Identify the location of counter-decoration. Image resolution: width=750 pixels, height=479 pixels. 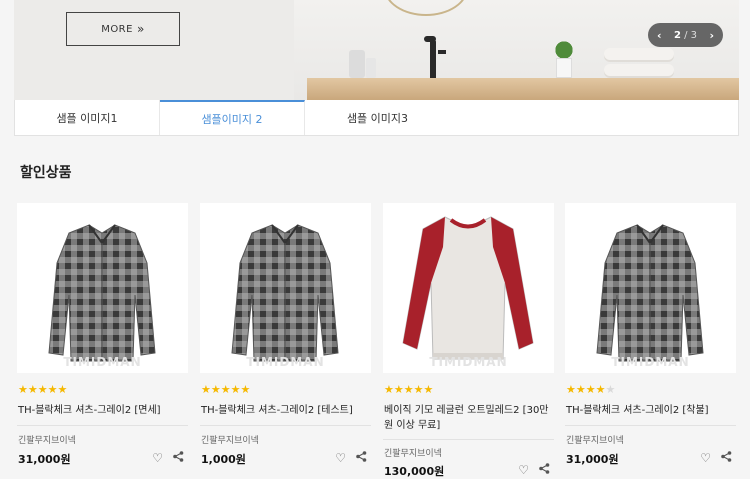
(523, 89).